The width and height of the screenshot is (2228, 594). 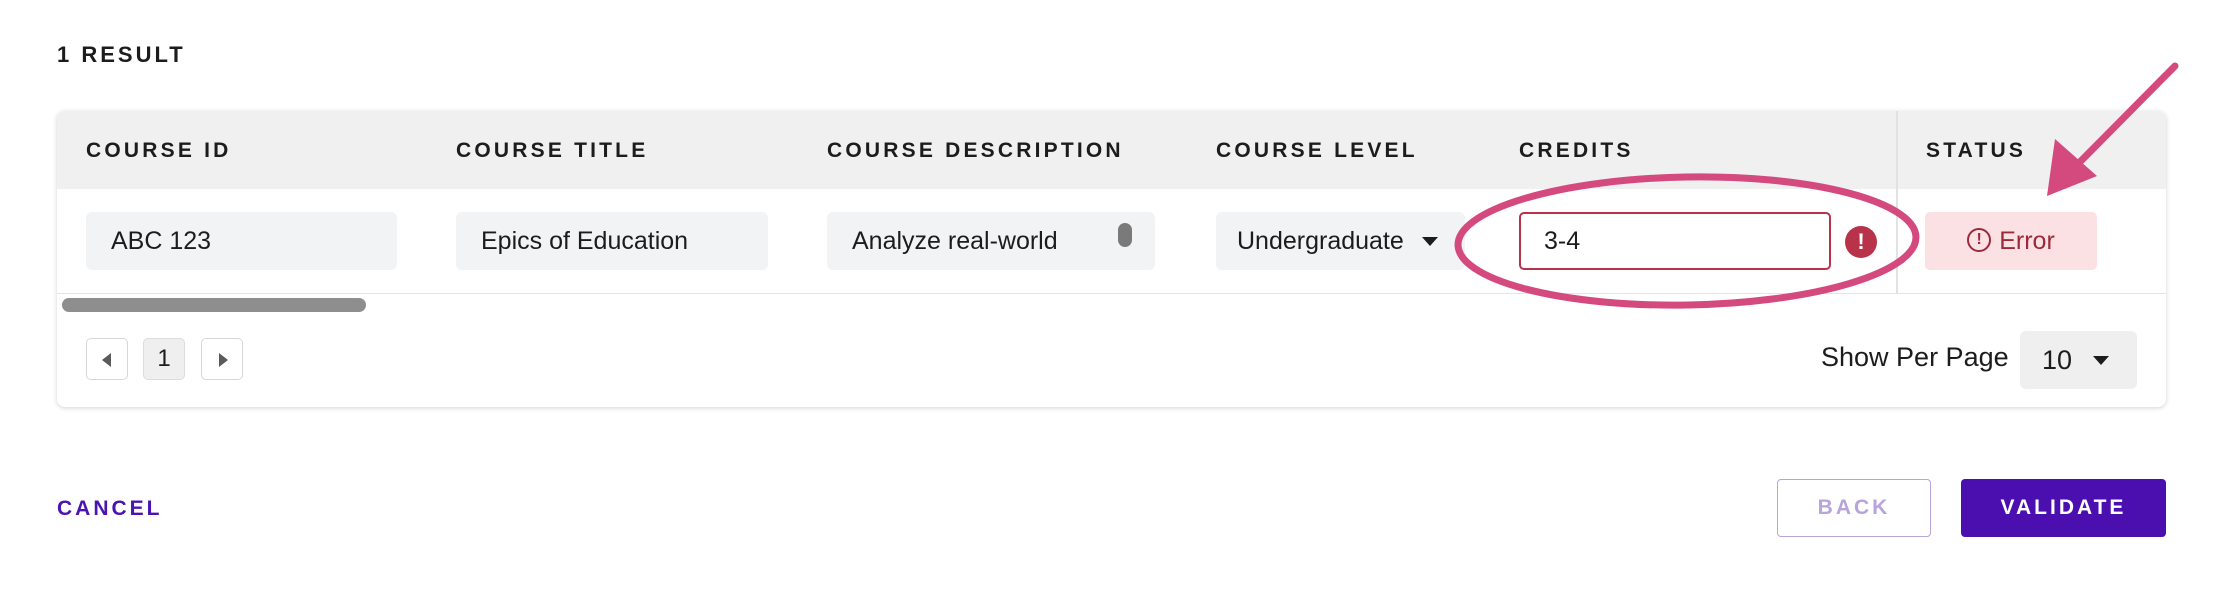 I want to click on previous-page-button, so click(x=107, y=359).